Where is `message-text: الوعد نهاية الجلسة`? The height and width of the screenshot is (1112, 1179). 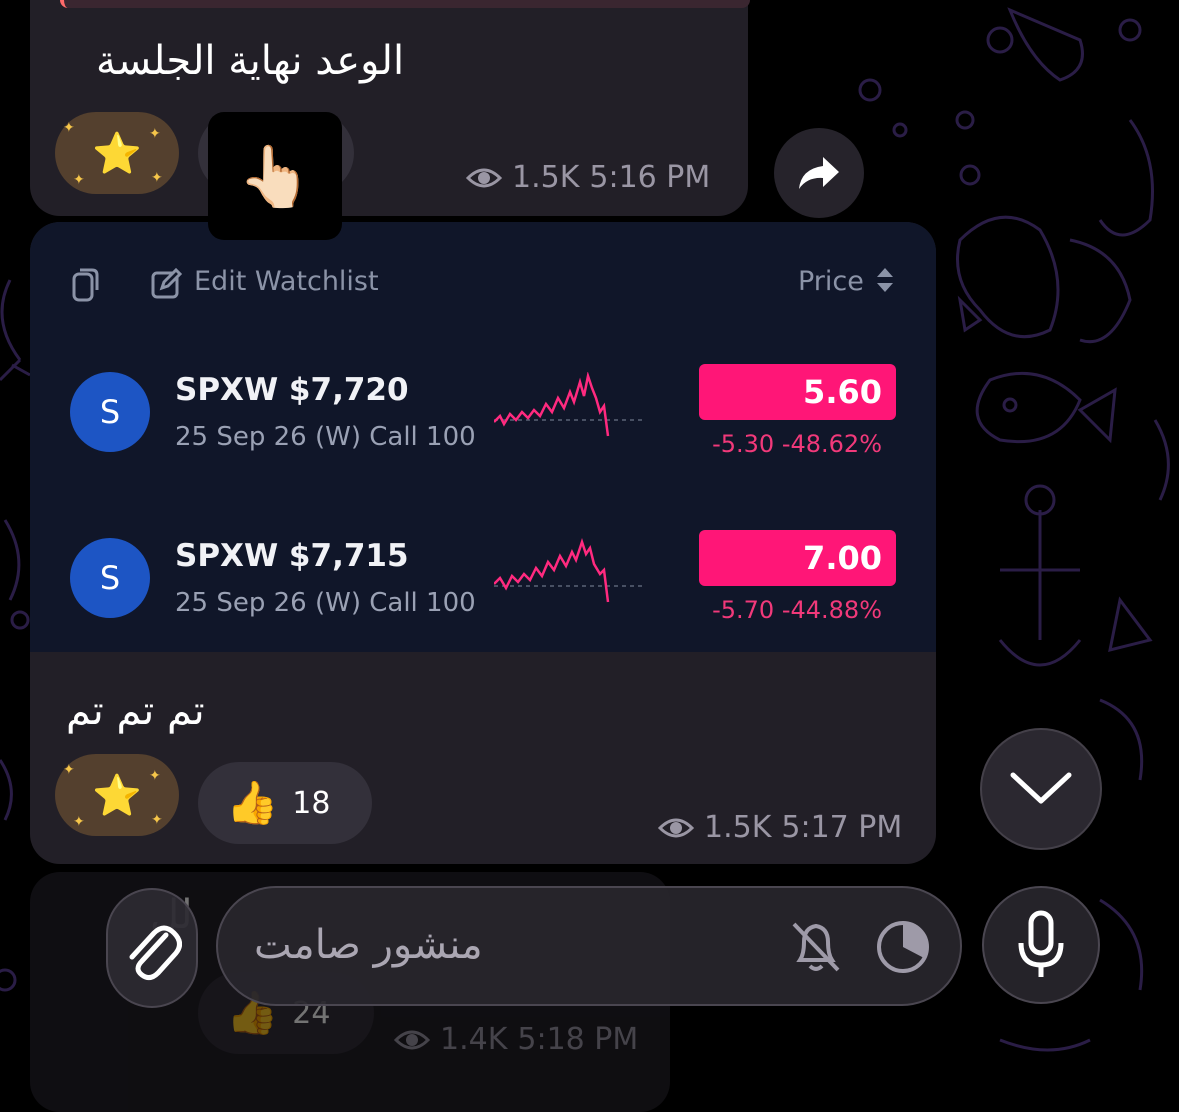 message-text: الوعد نهاية الجلسة is located at coordinates (250, 61).